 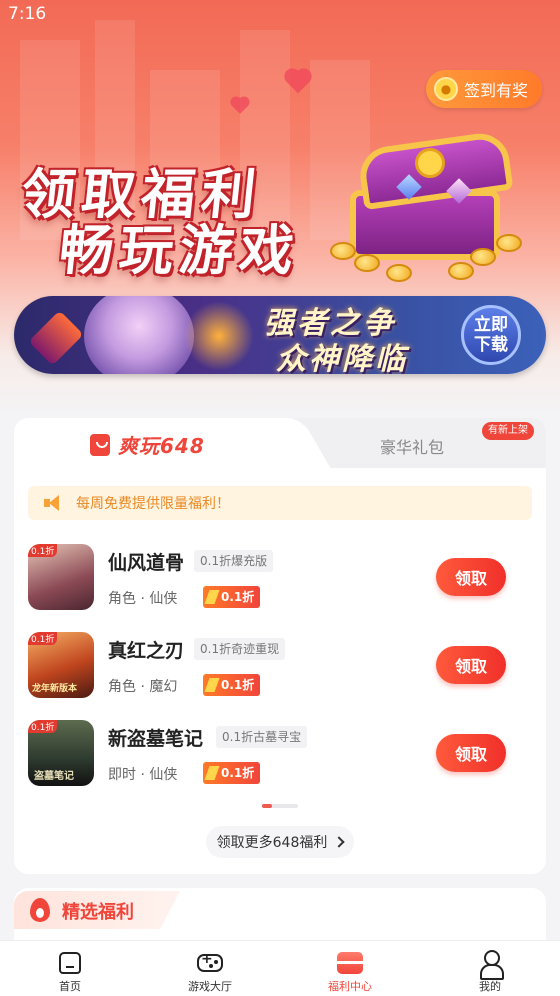 I want to click on download-btn-line2: 下载, so click(x=491, y=345).